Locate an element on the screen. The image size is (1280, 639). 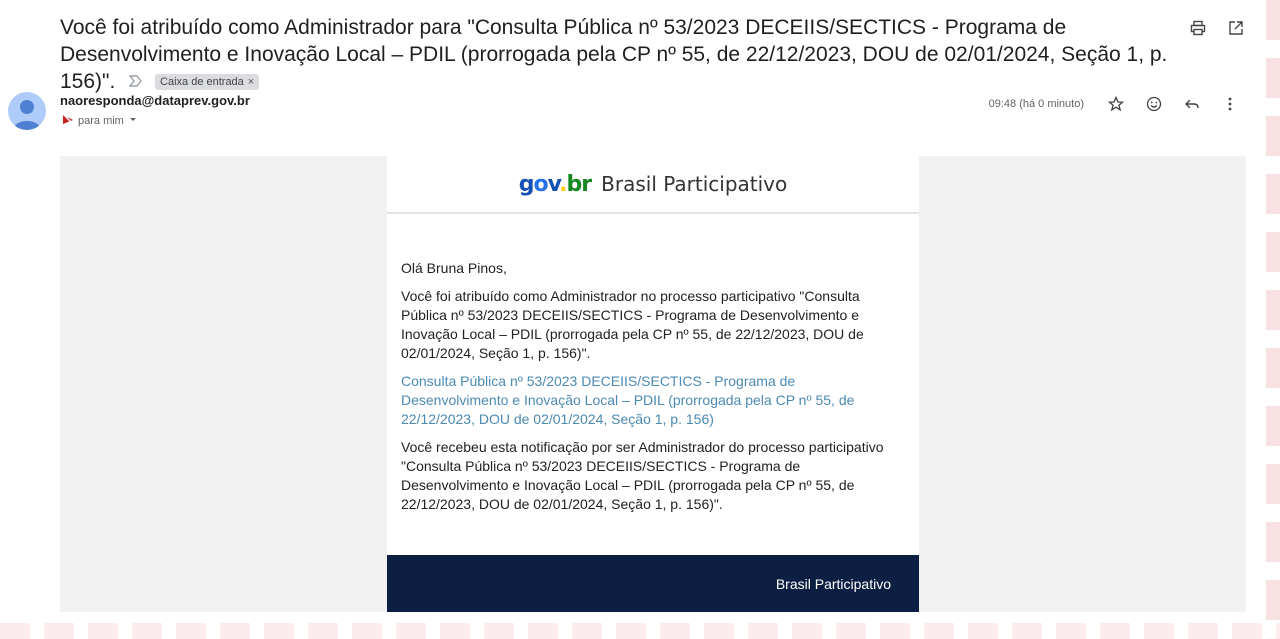
brand-name: Brasil Participativo is located at coordinates (694, 184).